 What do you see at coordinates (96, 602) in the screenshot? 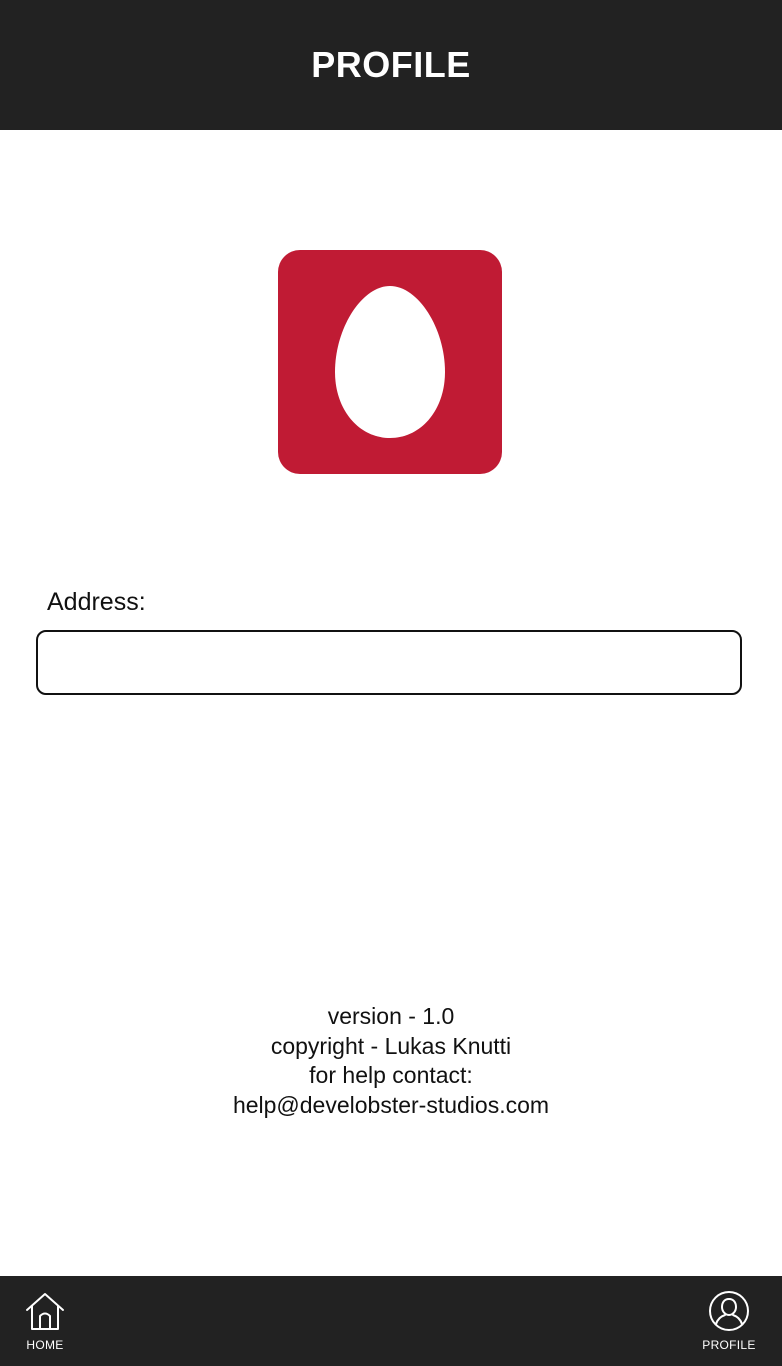
I see `address-label: Address:` at bounding box center [96, 602].